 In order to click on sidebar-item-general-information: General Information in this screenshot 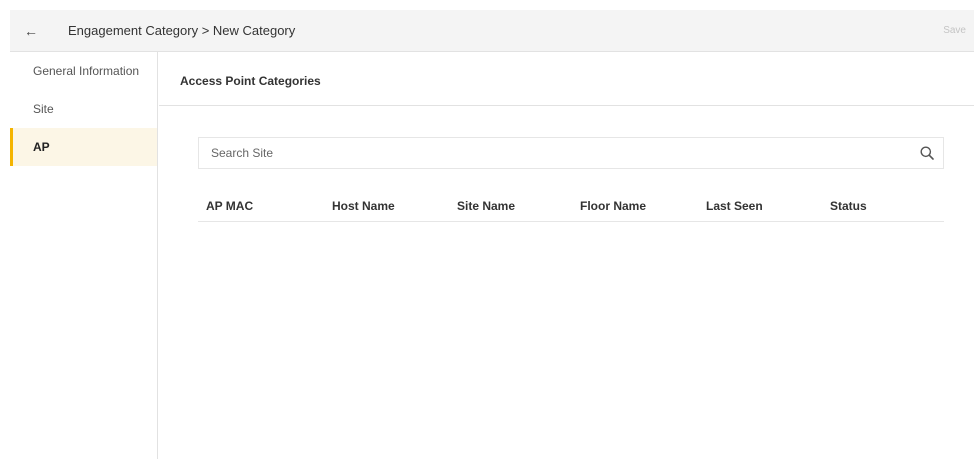, I will do `click(83, 71)`.